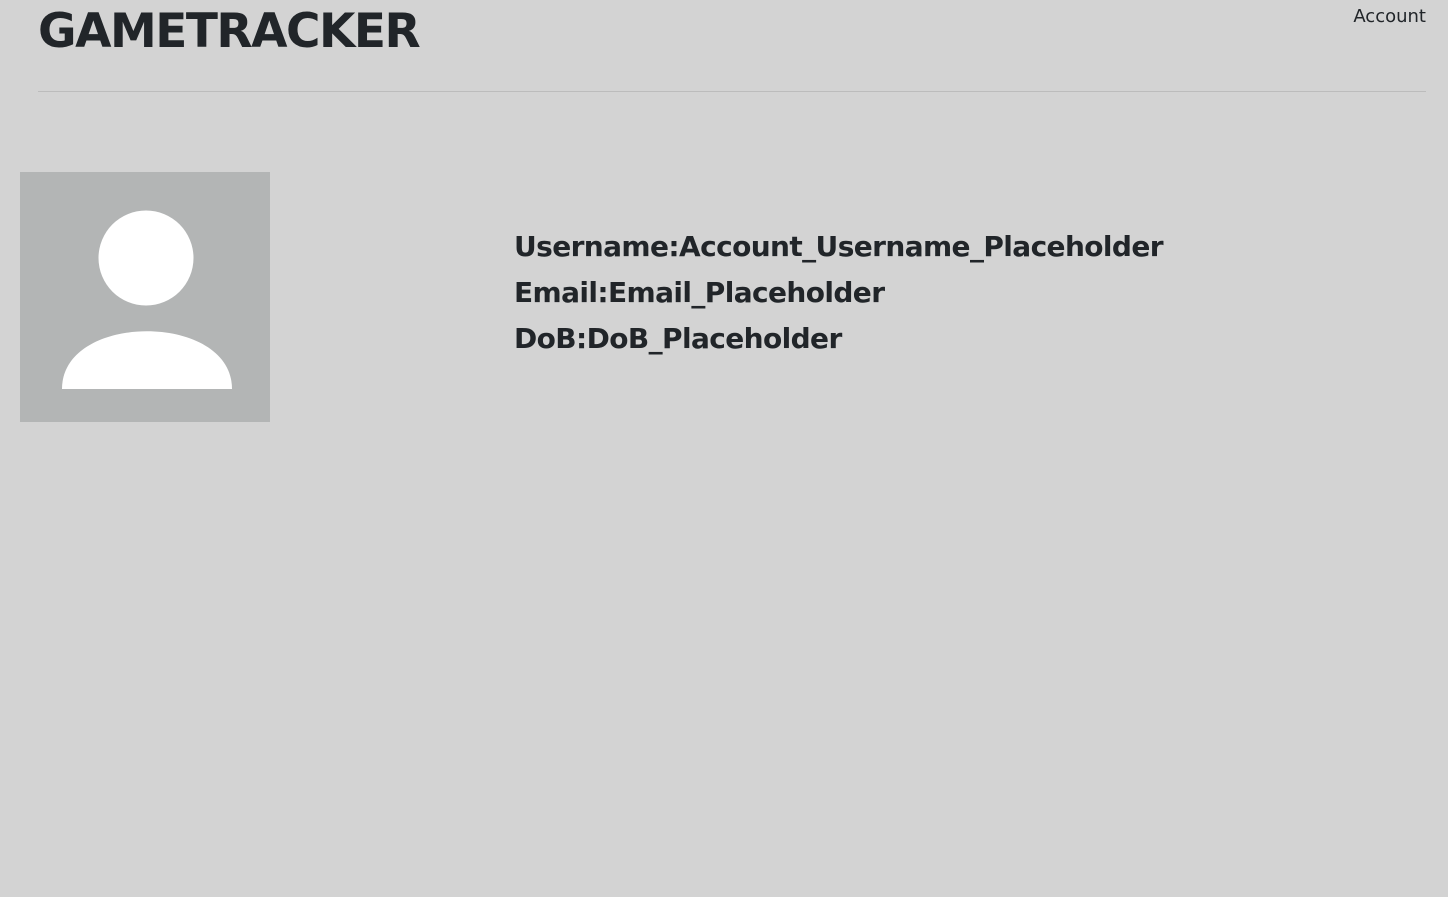  I want to click on avatar, so click(145, 297).